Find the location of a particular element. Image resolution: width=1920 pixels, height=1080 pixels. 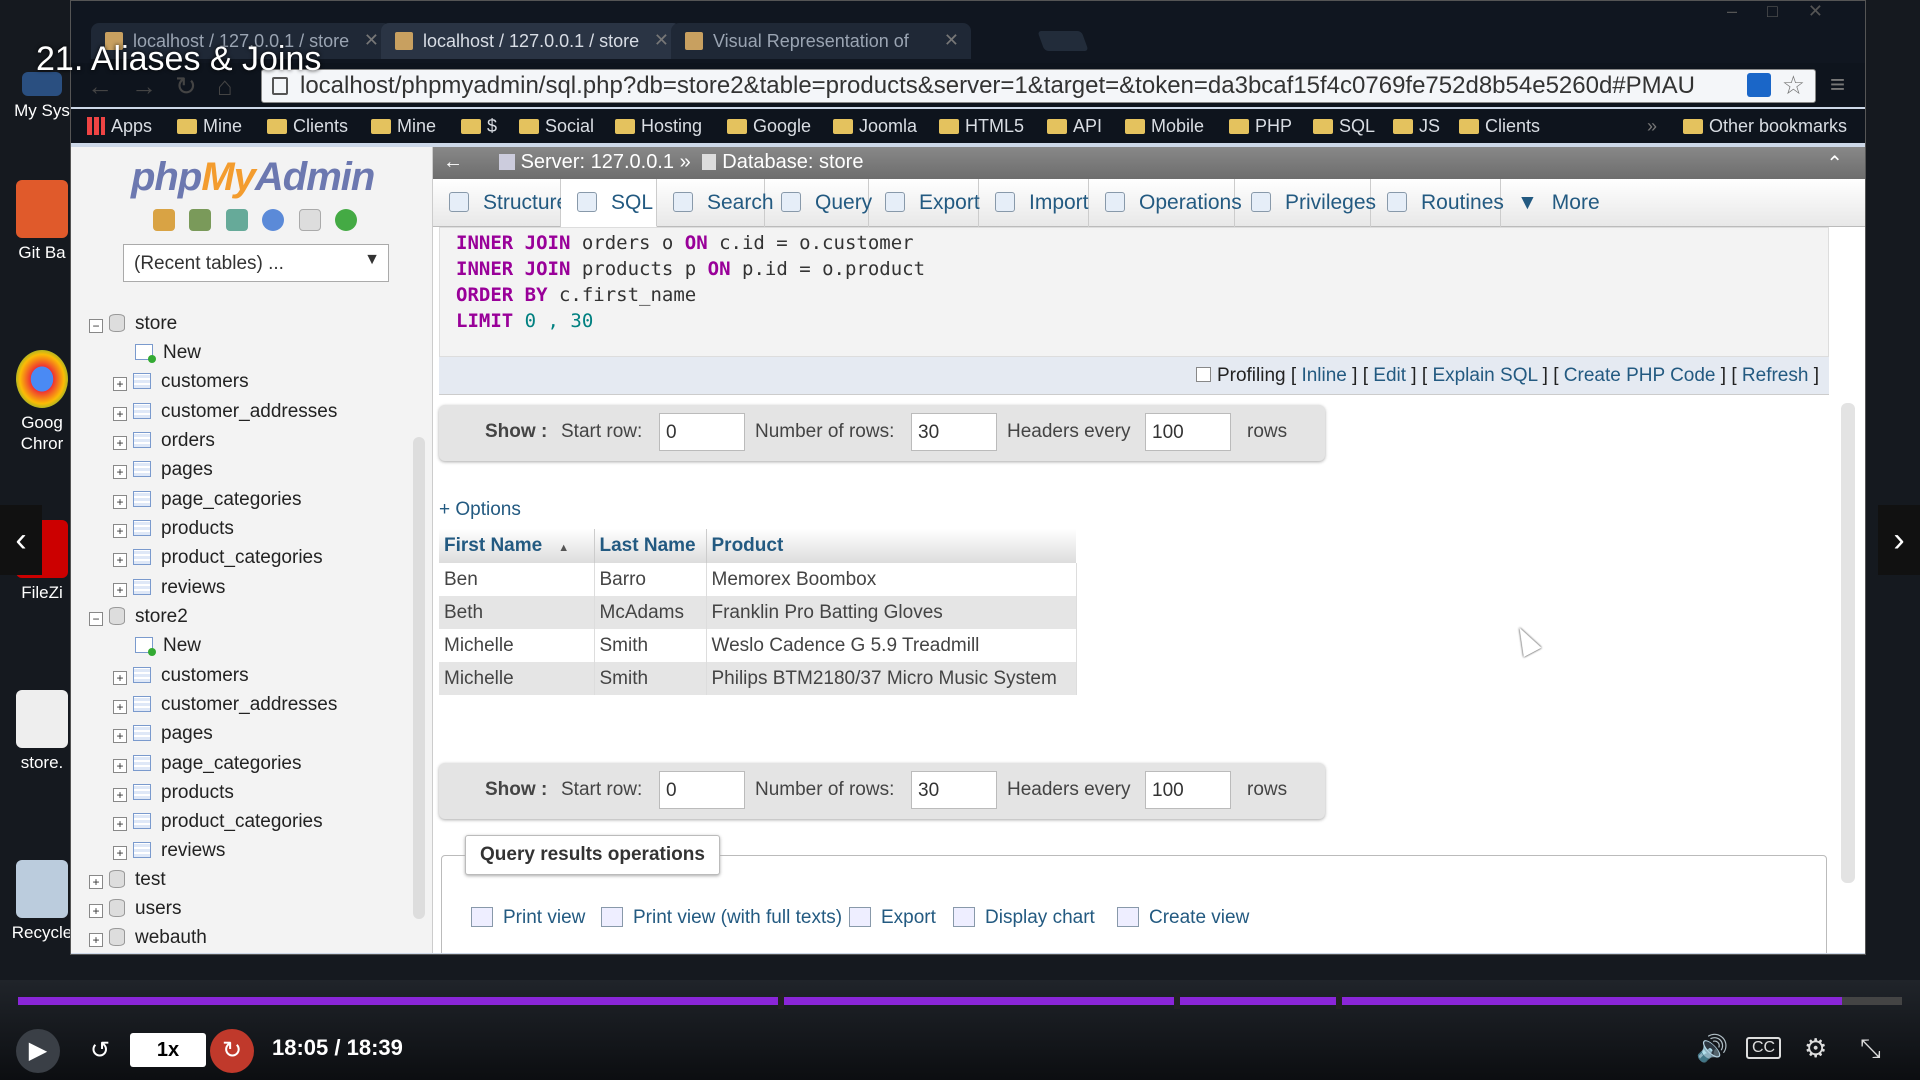

options-link: + Options is located at coordinates (480, 510).